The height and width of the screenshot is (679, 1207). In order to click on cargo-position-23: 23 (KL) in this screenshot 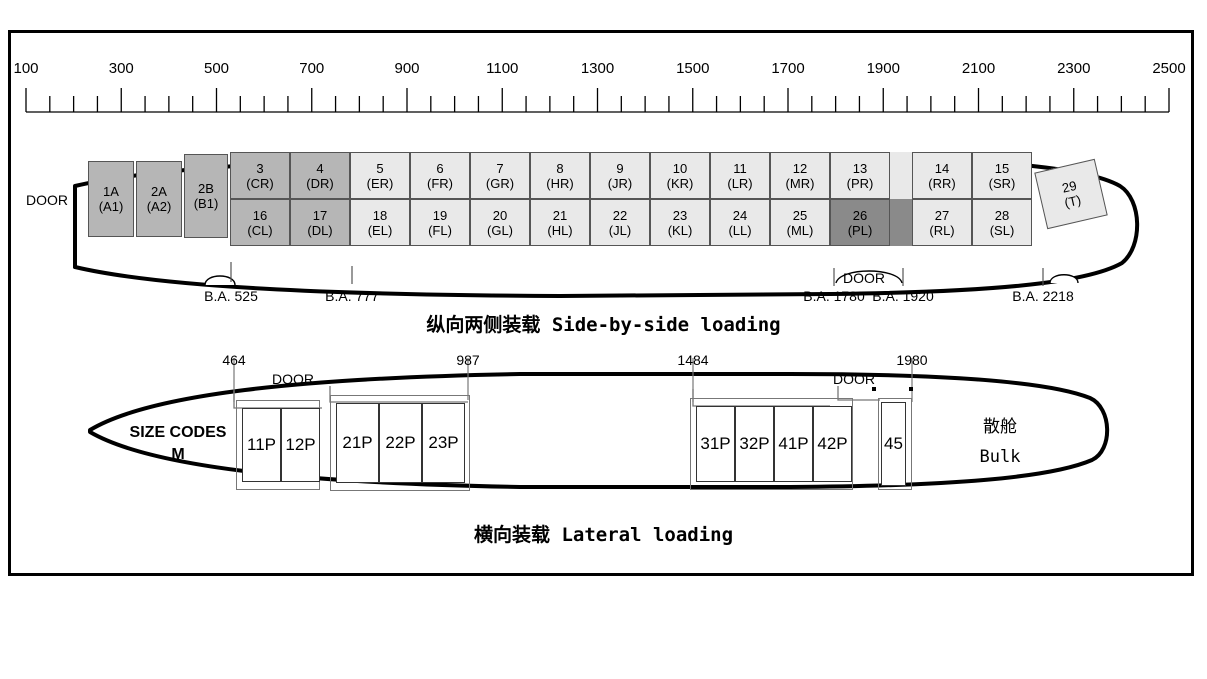, I will do `click(680, 222)`.